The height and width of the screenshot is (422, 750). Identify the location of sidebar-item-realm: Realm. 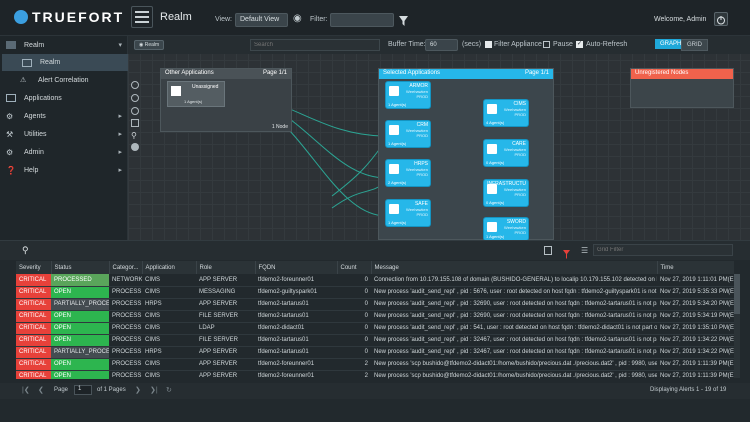
(65, 62).